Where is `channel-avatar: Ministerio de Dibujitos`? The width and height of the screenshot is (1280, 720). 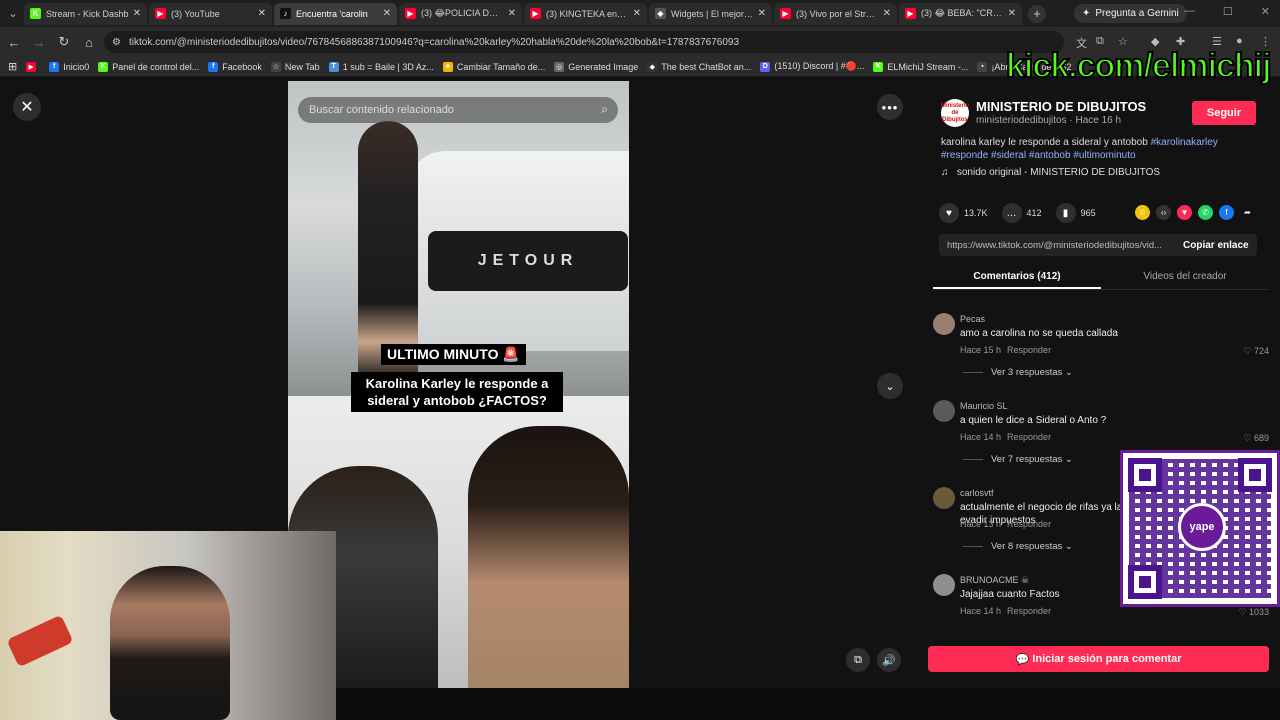
channel-avatar: Ministerio de Dibujitos is located at coordinates (955, 113).